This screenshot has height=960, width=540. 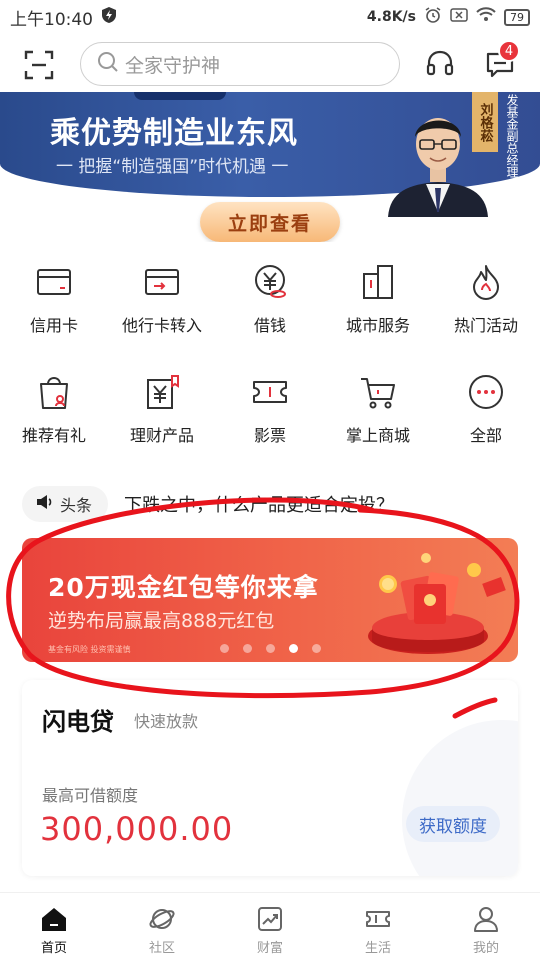 I want to click on tab-me: 我的, so click(x=486, y=926).